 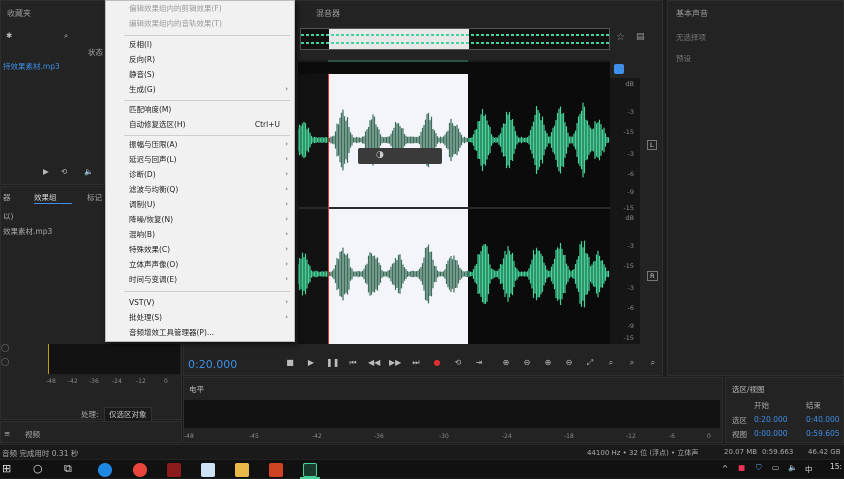 I want to click on zoom-out-amplitude-icon: ⊖, so click(x=527, y=363).